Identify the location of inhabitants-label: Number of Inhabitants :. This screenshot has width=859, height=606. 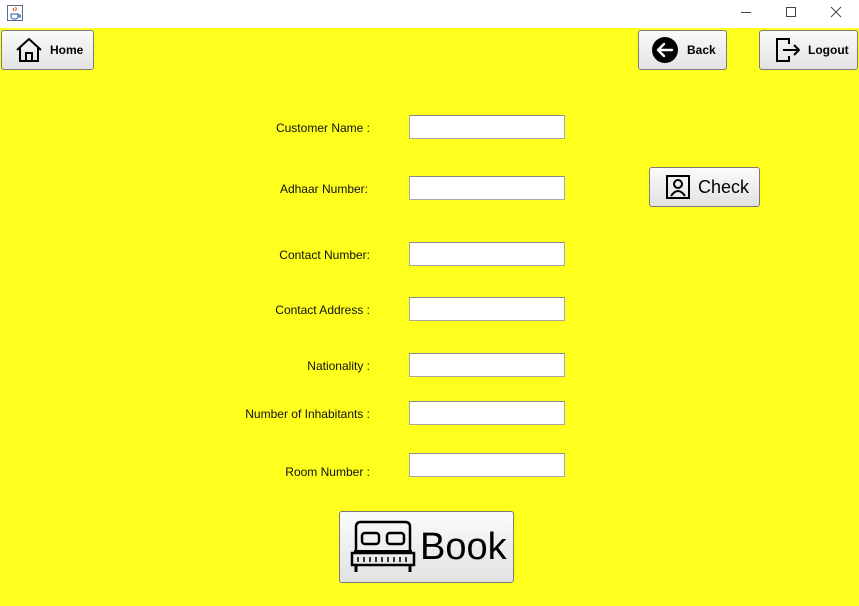
(307, 414).